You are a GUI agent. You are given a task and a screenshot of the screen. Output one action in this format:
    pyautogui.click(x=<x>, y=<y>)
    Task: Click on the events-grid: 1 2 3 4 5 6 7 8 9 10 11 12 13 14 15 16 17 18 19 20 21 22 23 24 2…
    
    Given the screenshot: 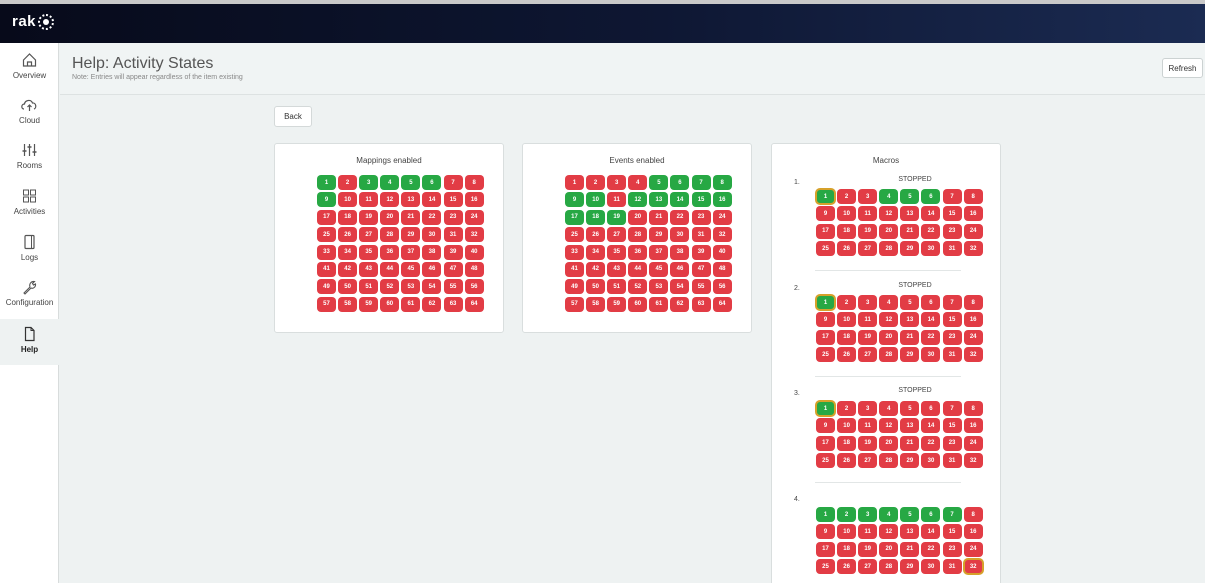 What is the action you would take?
    pyautogui.click(x=648, y=243)
    